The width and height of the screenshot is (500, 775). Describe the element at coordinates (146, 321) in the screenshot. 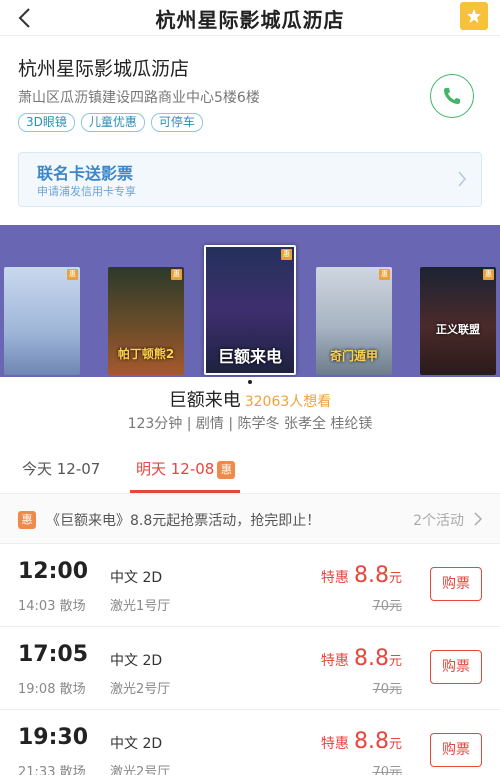

I see `movie-poster: 惠 帕丁顿熊2` at that location.